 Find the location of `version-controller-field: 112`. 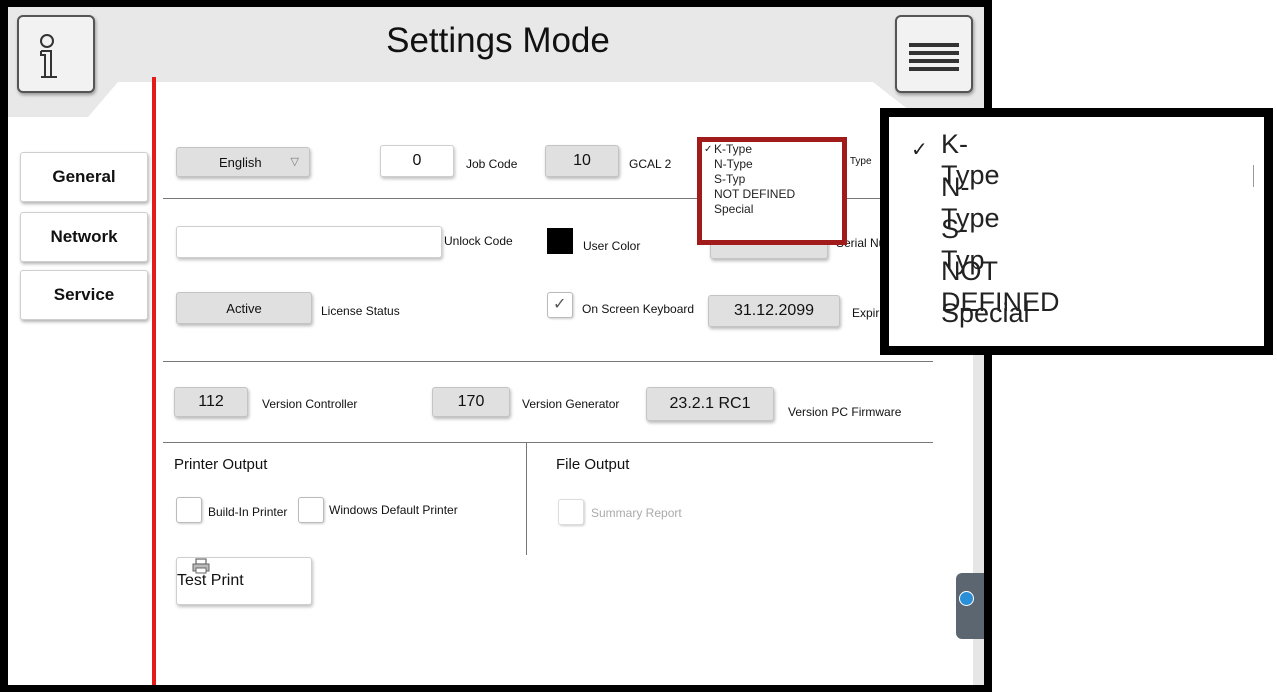

version-controller-field: 112 is located at coordinates (211, 402).